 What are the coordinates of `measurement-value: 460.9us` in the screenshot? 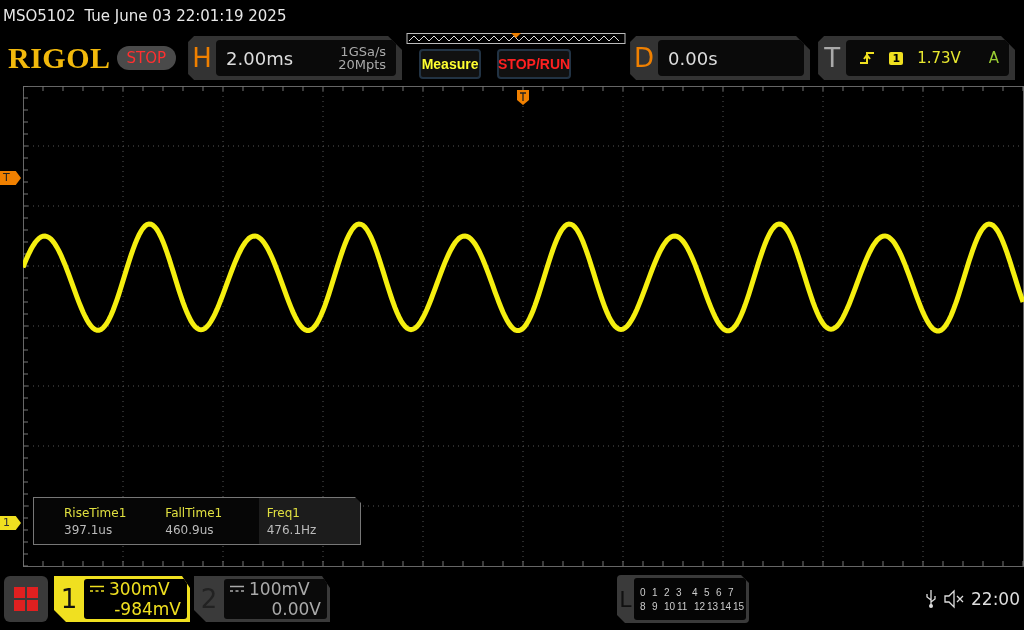 It's located at (190, 529).